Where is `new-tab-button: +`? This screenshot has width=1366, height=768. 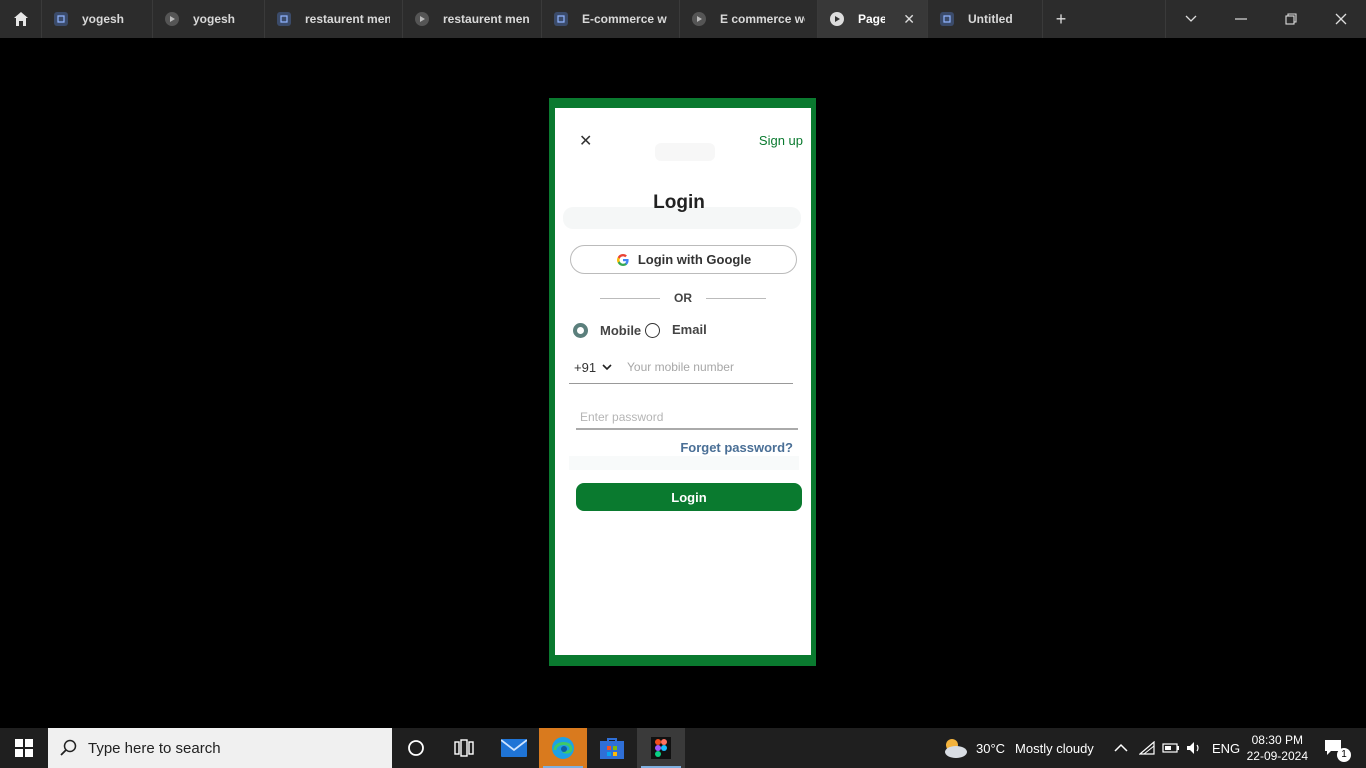 new-tab-button: + is located at coordinates (1061, 19).